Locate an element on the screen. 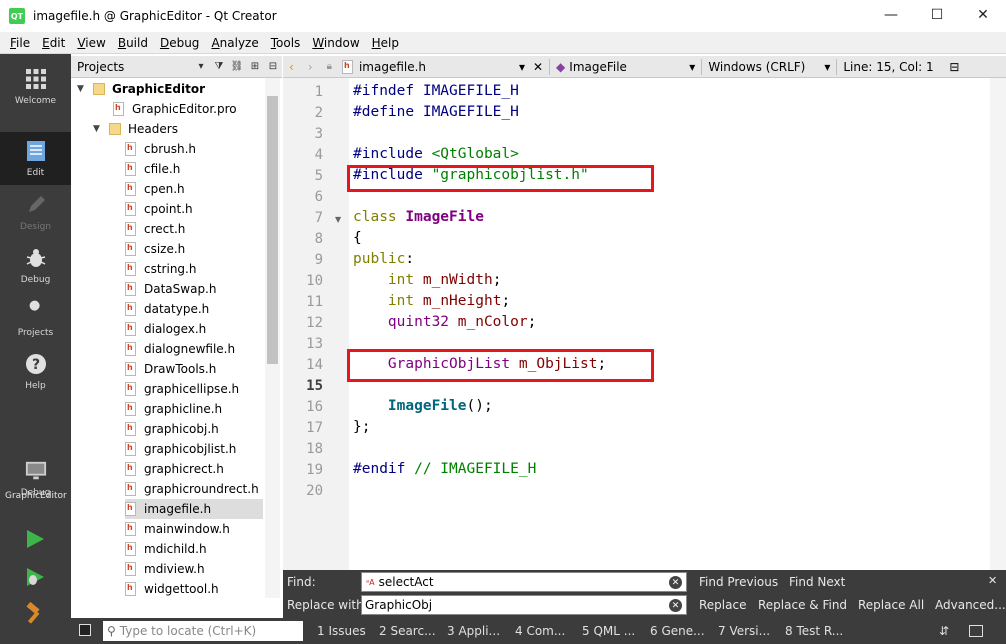  debug-run-button is located at coordinates (35, 577).